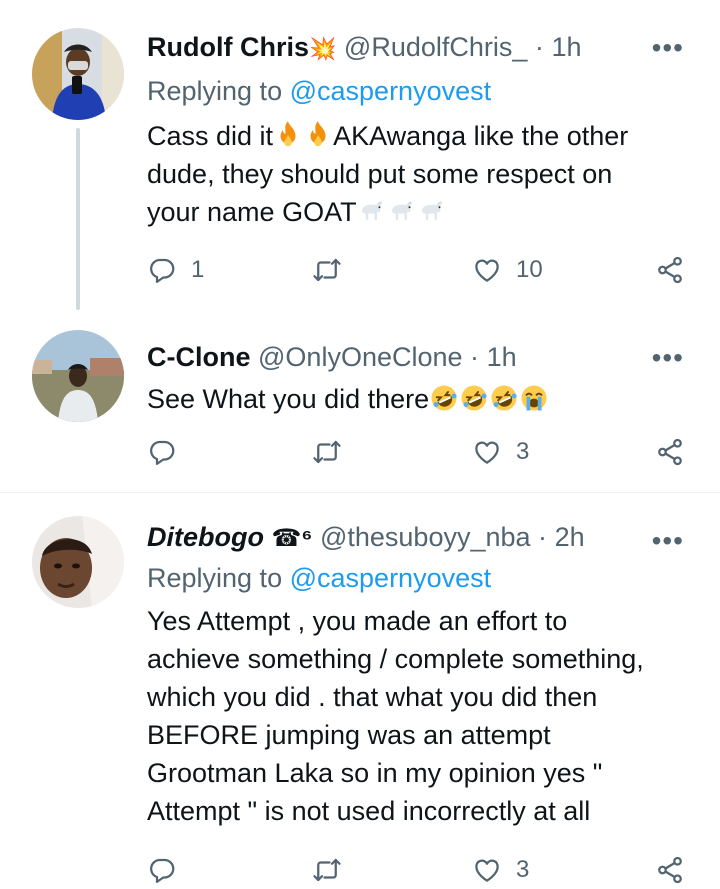  Describe the element at coordinates (380, 174) in the screenshot. I see `tweet-text-line: dude, they should put some respect on` at that location.